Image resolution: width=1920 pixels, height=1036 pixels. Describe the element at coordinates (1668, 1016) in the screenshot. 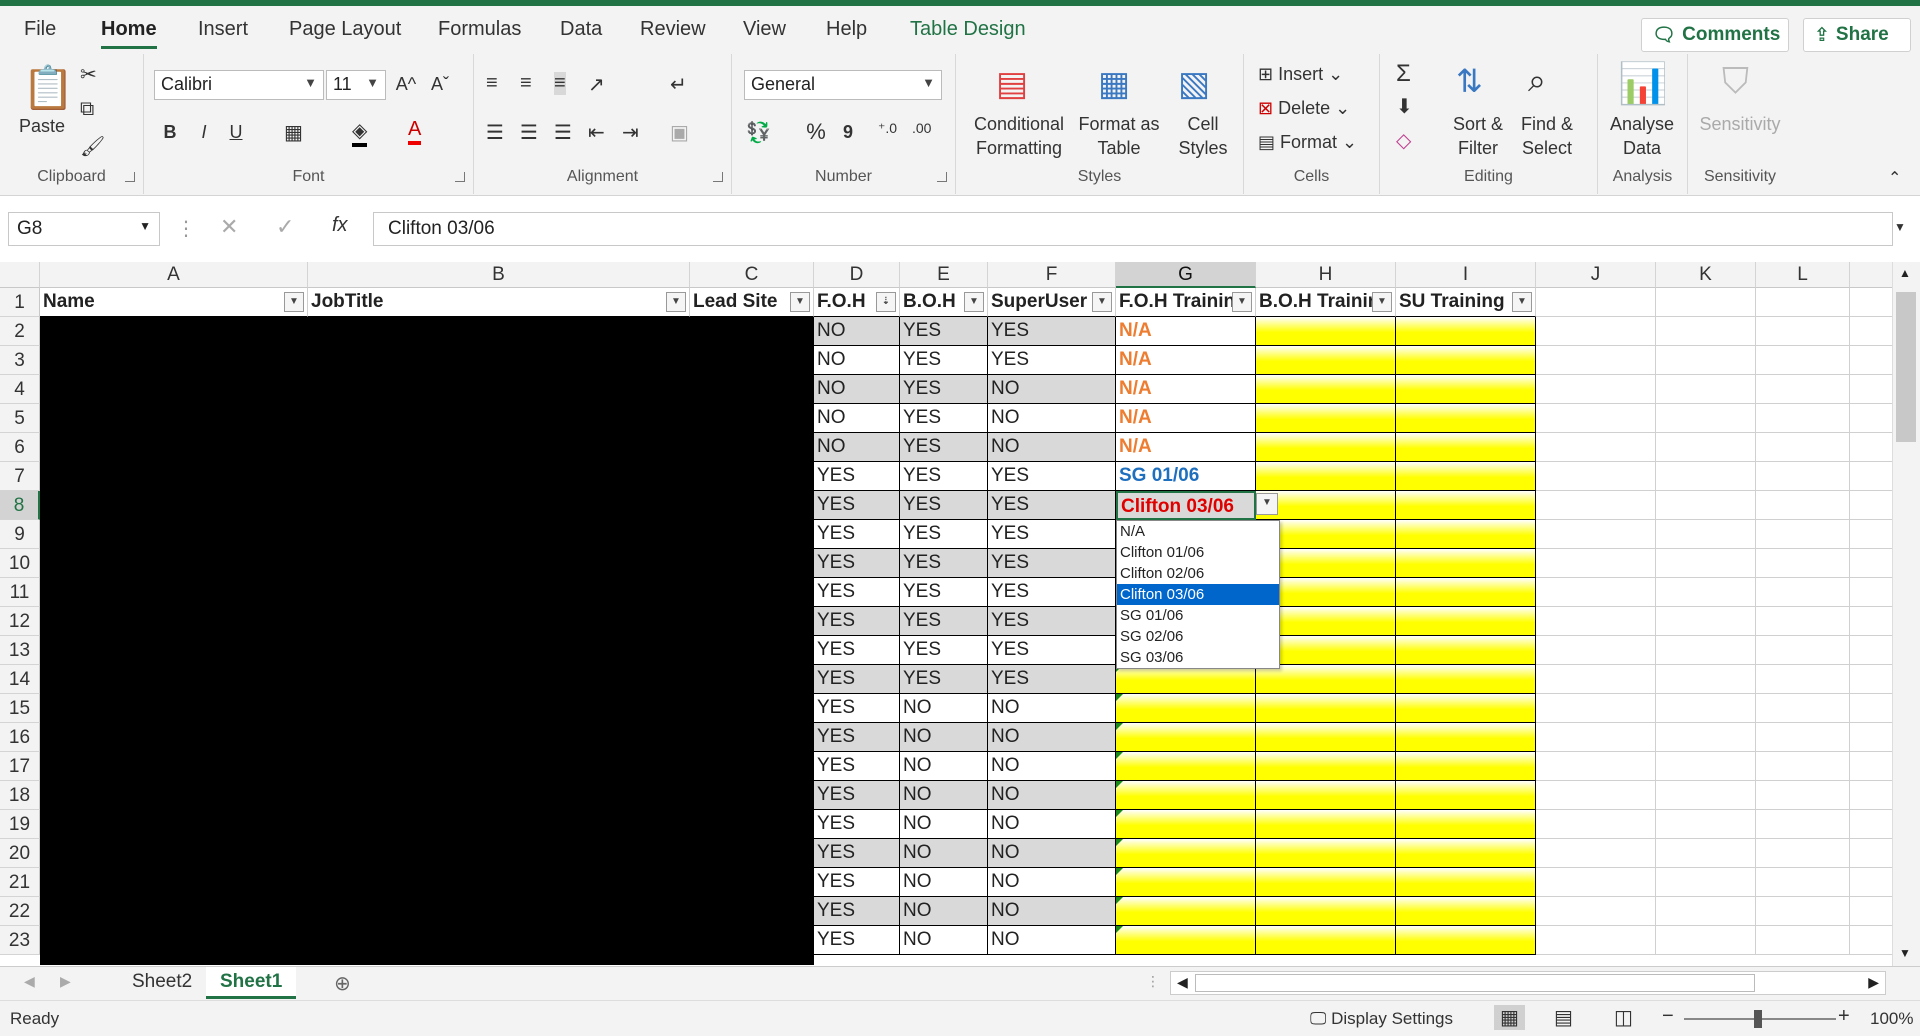

I see `zoom-out-icon: −` at that location.